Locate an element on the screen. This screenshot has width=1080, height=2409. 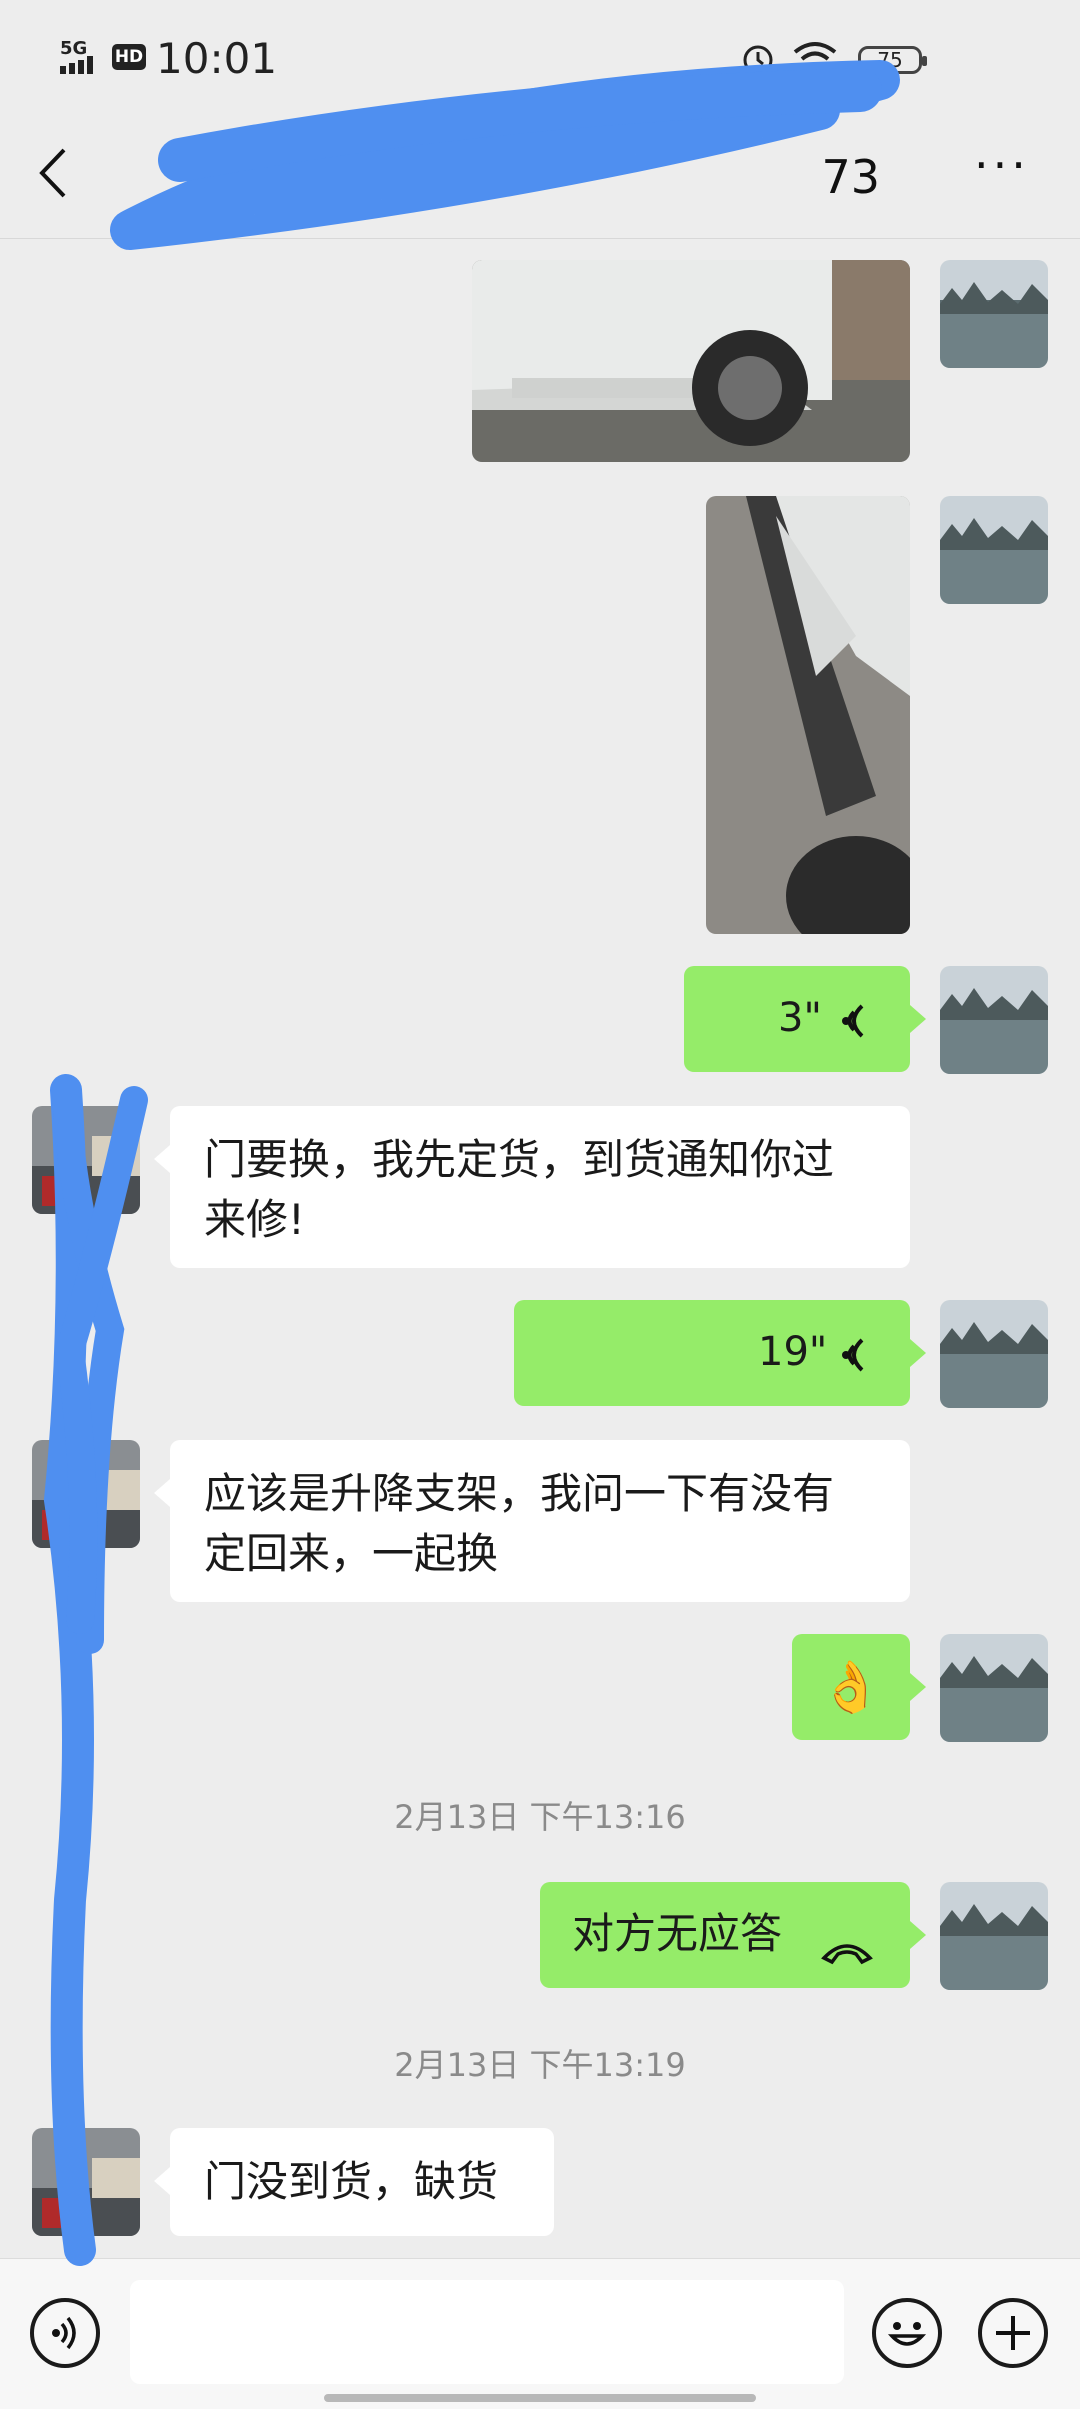
add-button is located at coordinates (1013, 2333).